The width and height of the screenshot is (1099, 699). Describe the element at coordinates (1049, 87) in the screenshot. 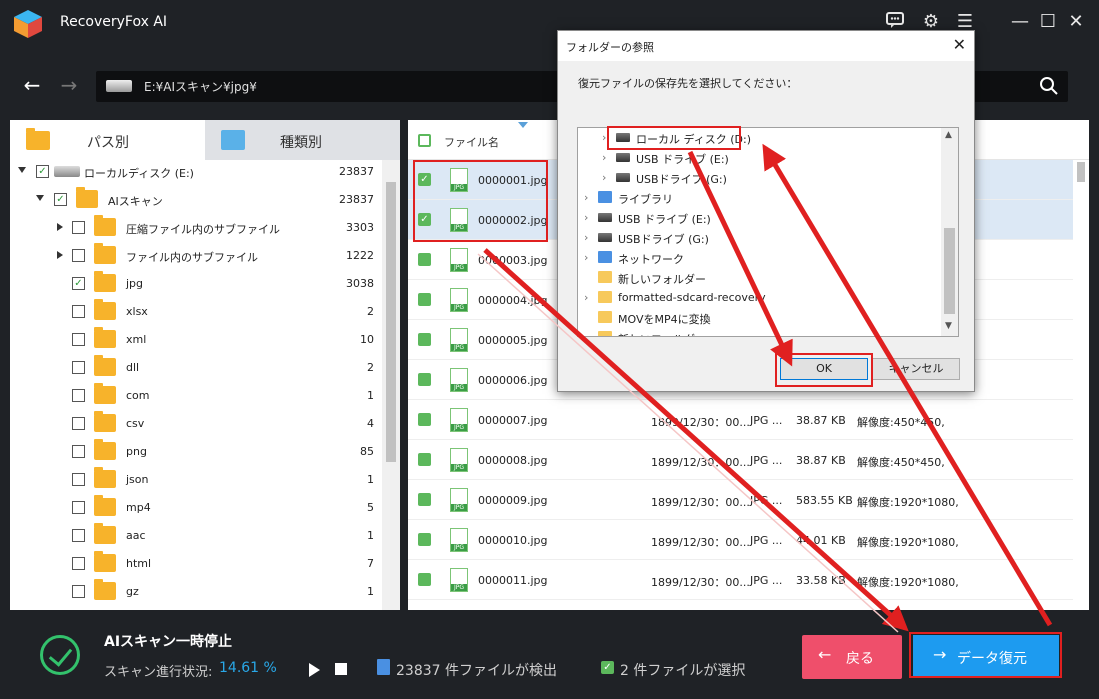

I see `search-icon` at that location.